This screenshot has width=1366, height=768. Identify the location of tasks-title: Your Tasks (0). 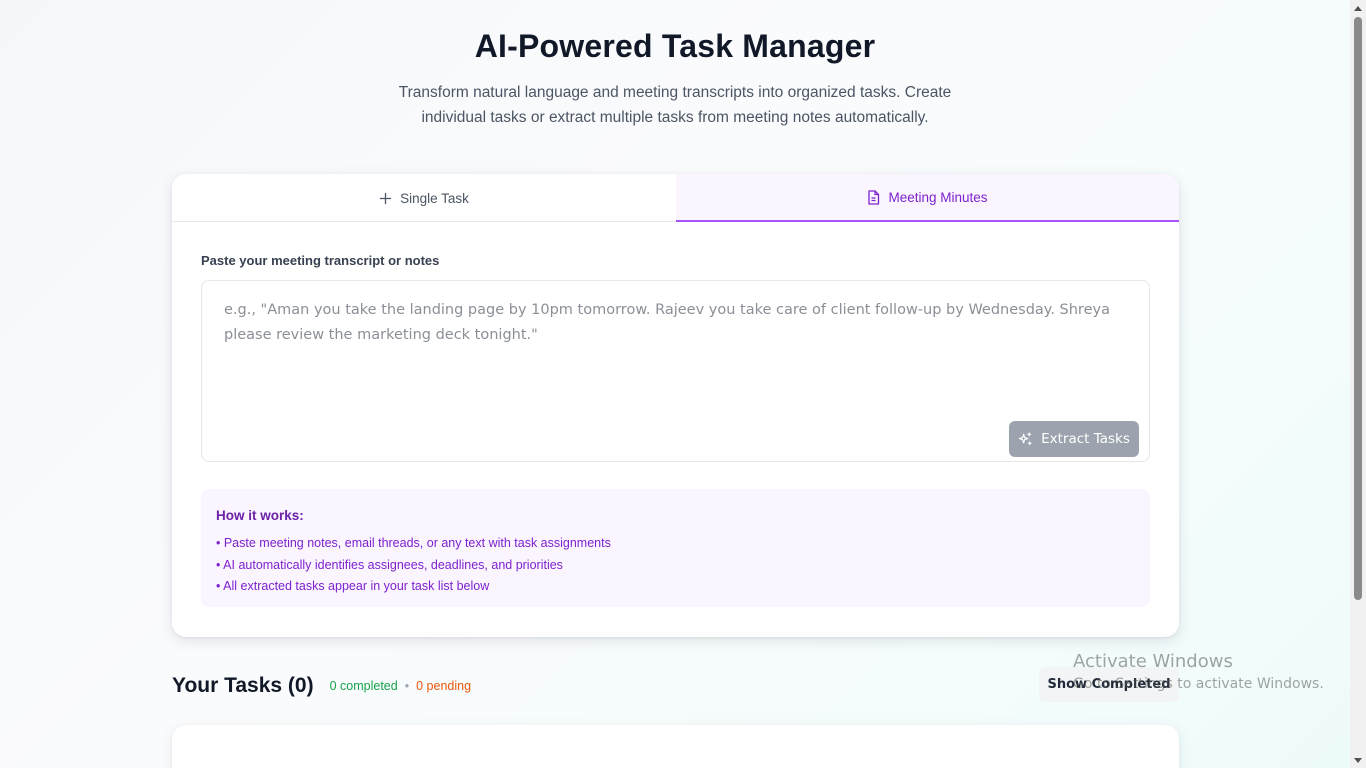
(243, 685).